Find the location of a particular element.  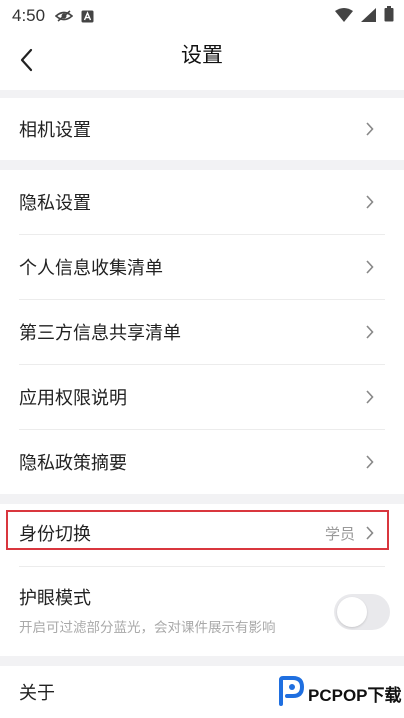

pcpop-logo-icon is located at coordinates (291, 693).